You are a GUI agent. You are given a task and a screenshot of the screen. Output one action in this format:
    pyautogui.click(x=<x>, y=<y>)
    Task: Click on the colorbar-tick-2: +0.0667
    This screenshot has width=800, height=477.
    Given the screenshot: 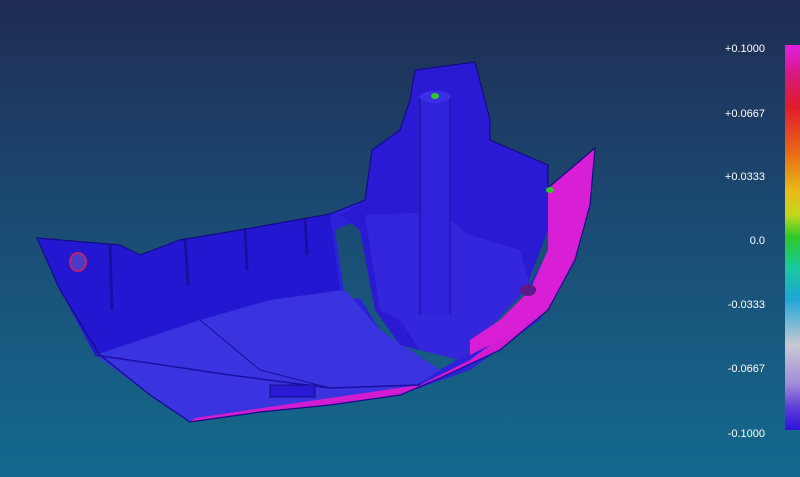 What is the action you would take?
    pyautogui.click(x=744, y=114)
    